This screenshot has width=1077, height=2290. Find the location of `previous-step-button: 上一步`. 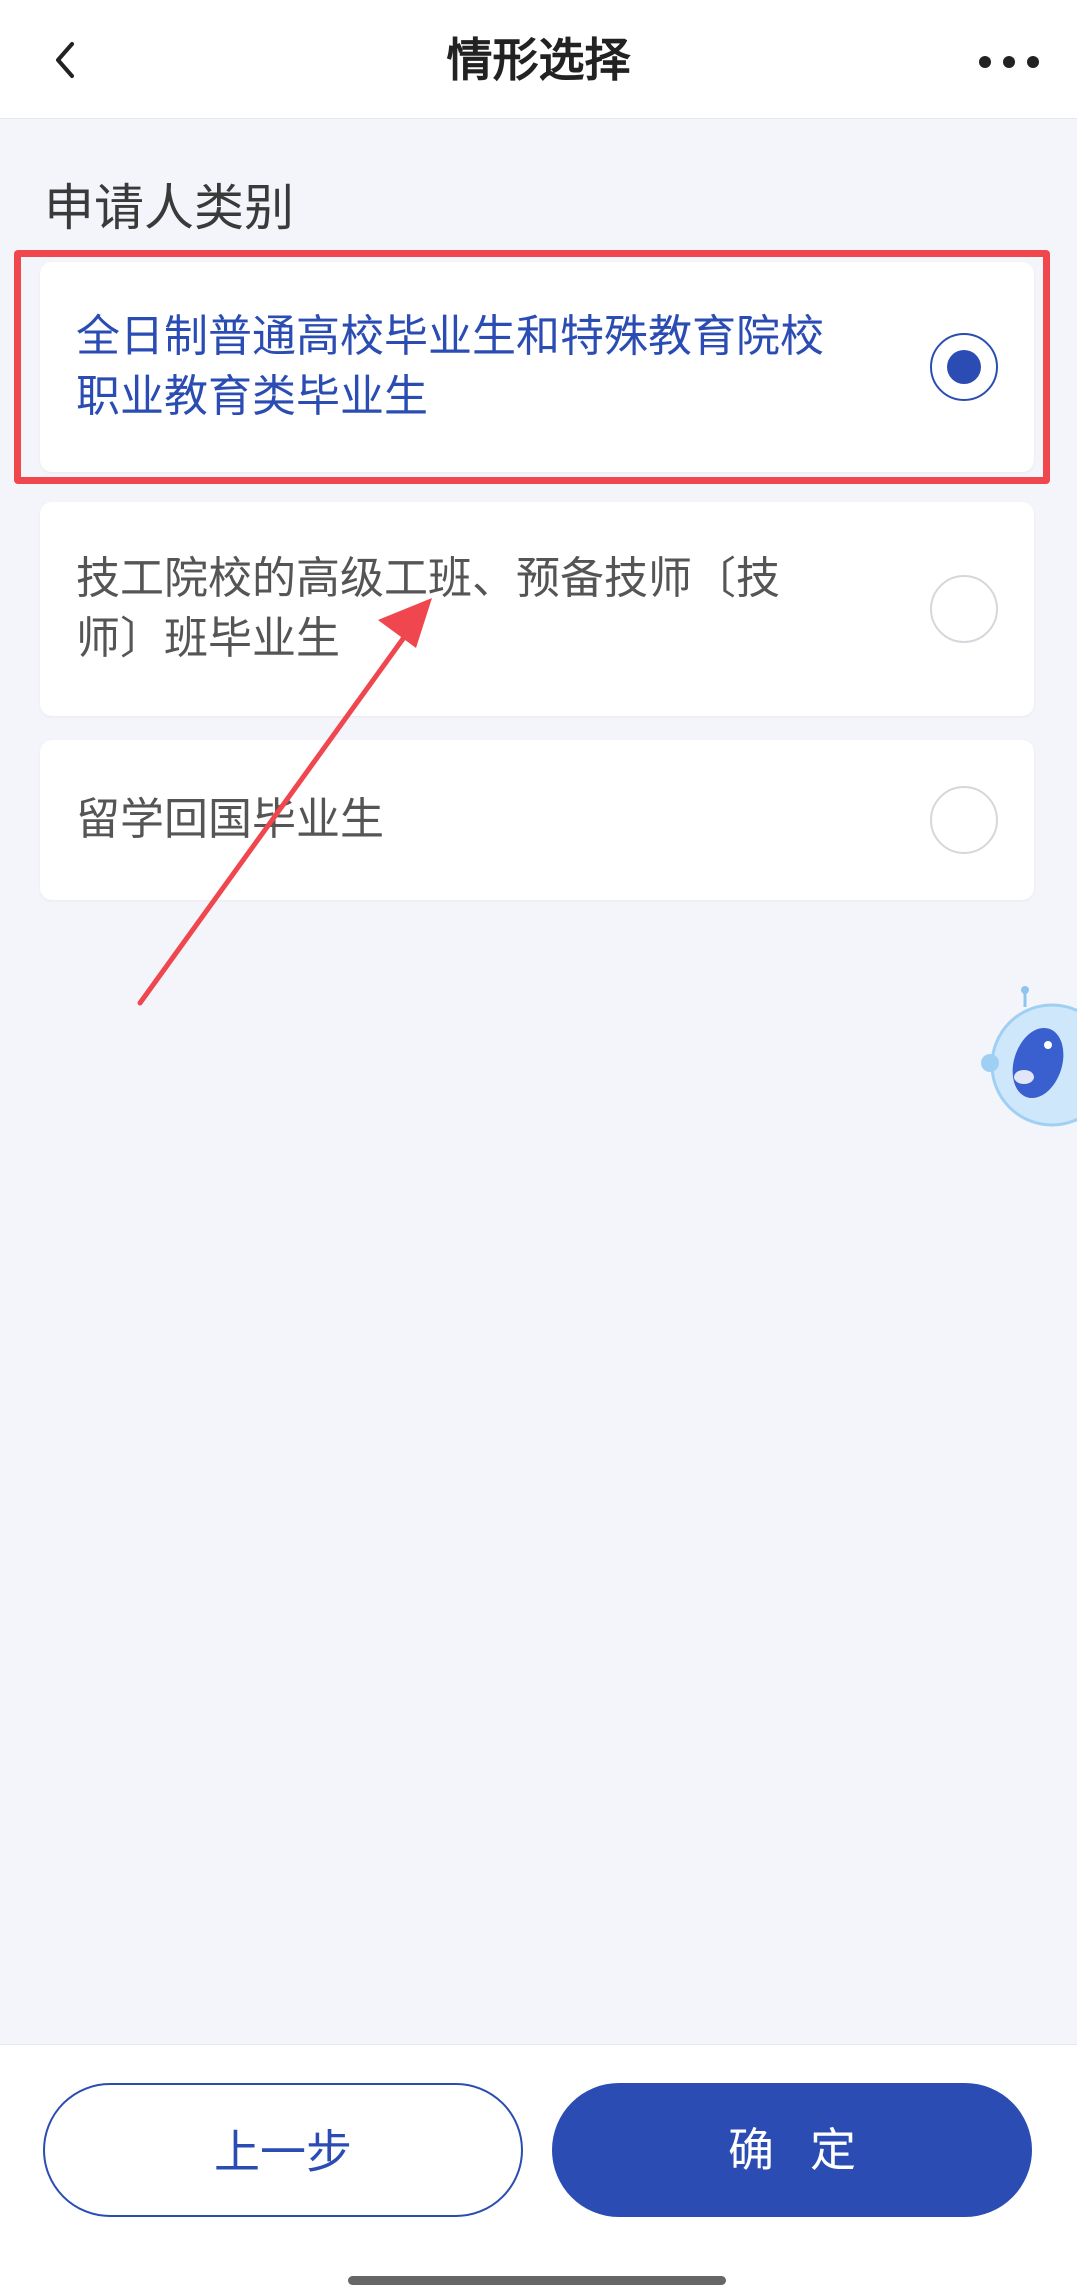

previous-step-button: 上一步 is located at coordinates (283, 2150).